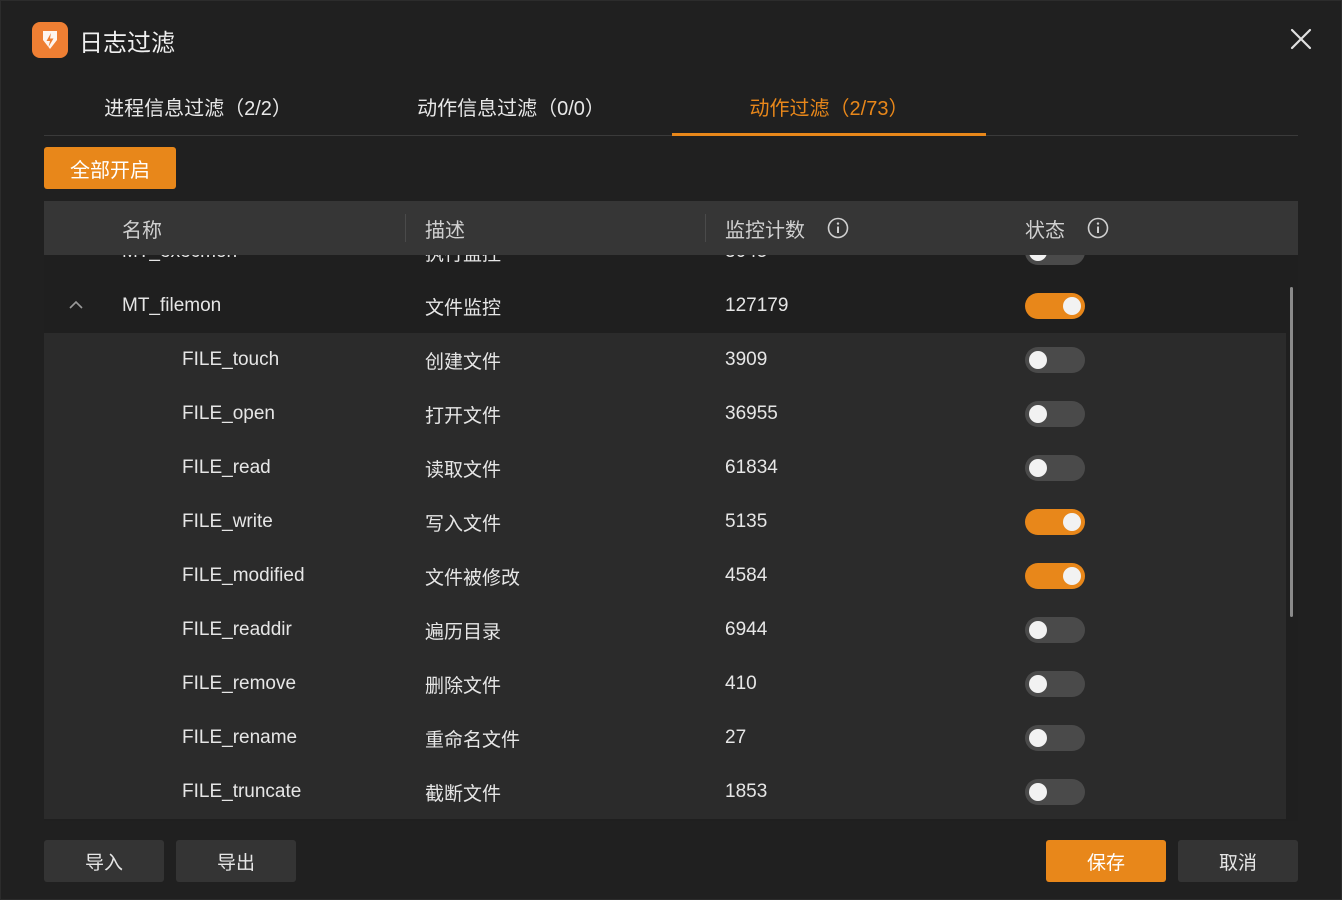 The width and height of the screenshot is (1342, 900). What do you see at coordinates (765, 230) in the screenshot?
I see `column-header-count-label: 监控计数` at bounding box center [765, 230].